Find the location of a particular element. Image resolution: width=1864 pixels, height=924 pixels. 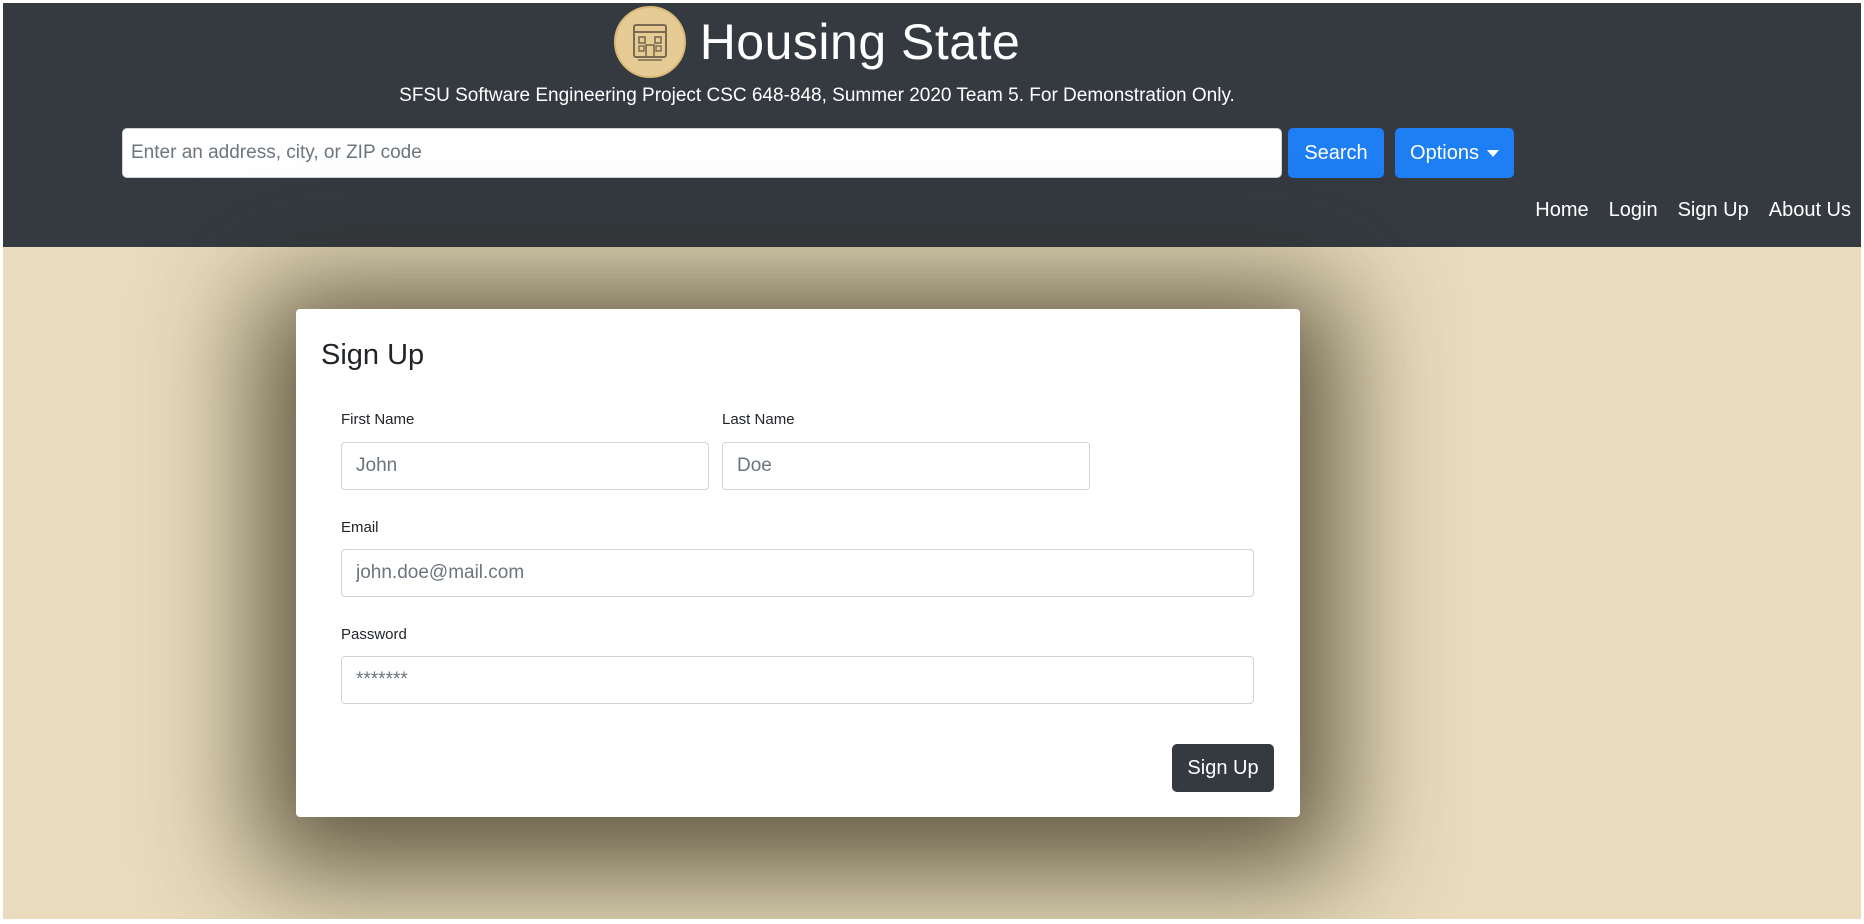

caret-down-icon is located at coordinates (1492, 153).